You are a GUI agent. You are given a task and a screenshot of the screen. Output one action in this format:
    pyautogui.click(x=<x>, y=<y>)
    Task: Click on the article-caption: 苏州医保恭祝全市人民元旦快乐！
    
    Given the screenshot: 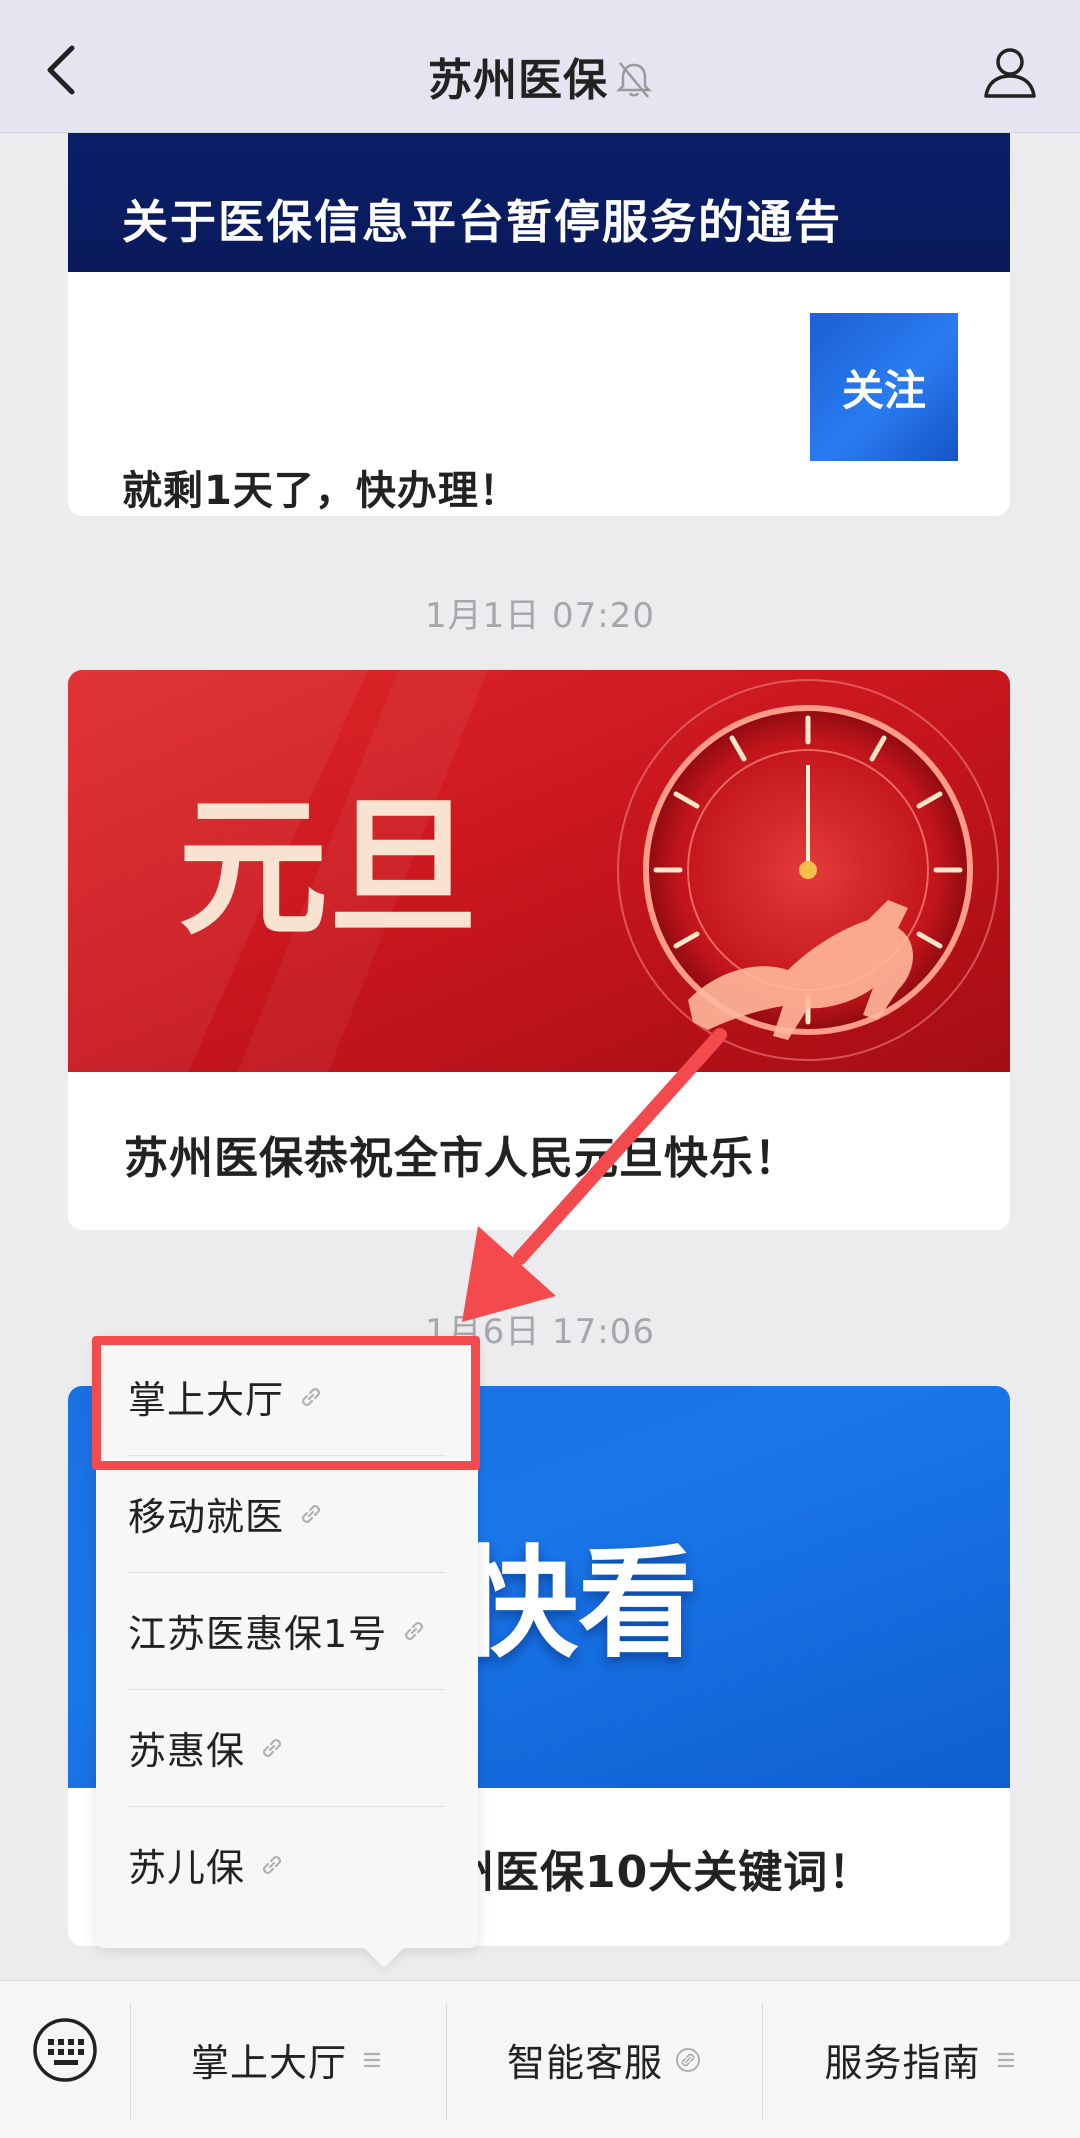 What is the action you would take?
    pyautogui.click(x=461, y=1158)
    